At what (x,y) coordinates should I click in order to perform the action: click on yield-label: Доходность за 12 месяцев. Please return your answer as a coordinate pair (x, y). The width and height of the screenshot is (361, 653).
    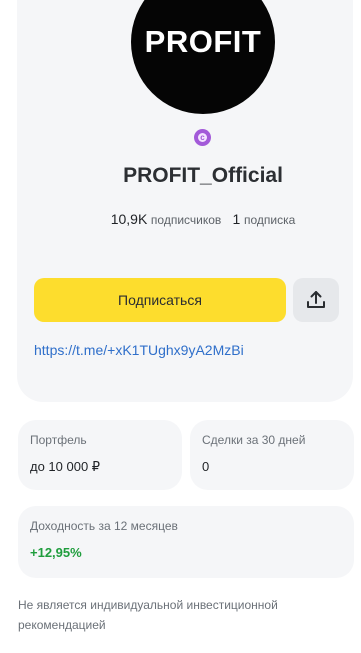
    Looking at the image, I should click on (104, 526).